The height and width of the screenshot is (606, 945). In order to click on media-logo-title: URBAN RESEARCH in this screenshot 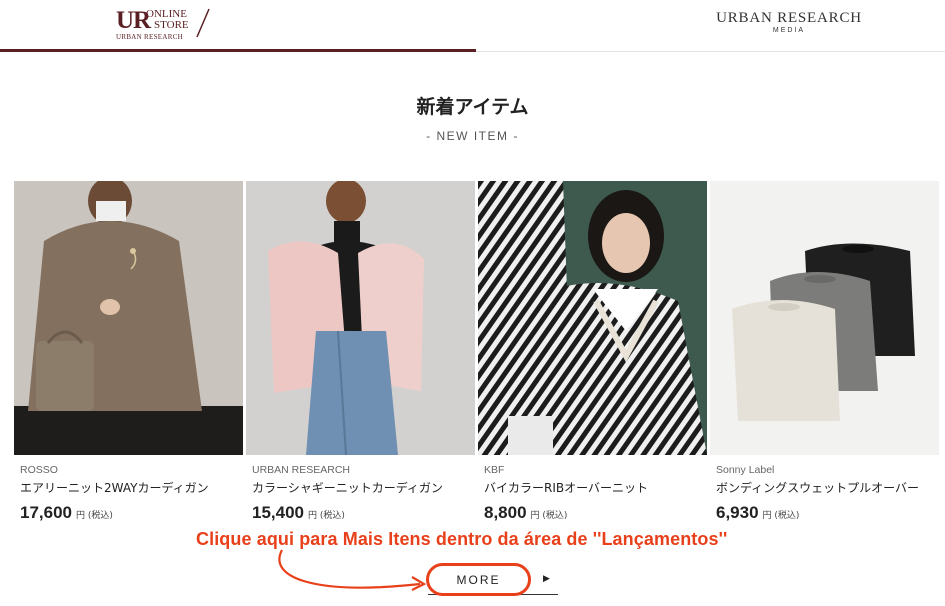, I will do `click(789, 18)`.